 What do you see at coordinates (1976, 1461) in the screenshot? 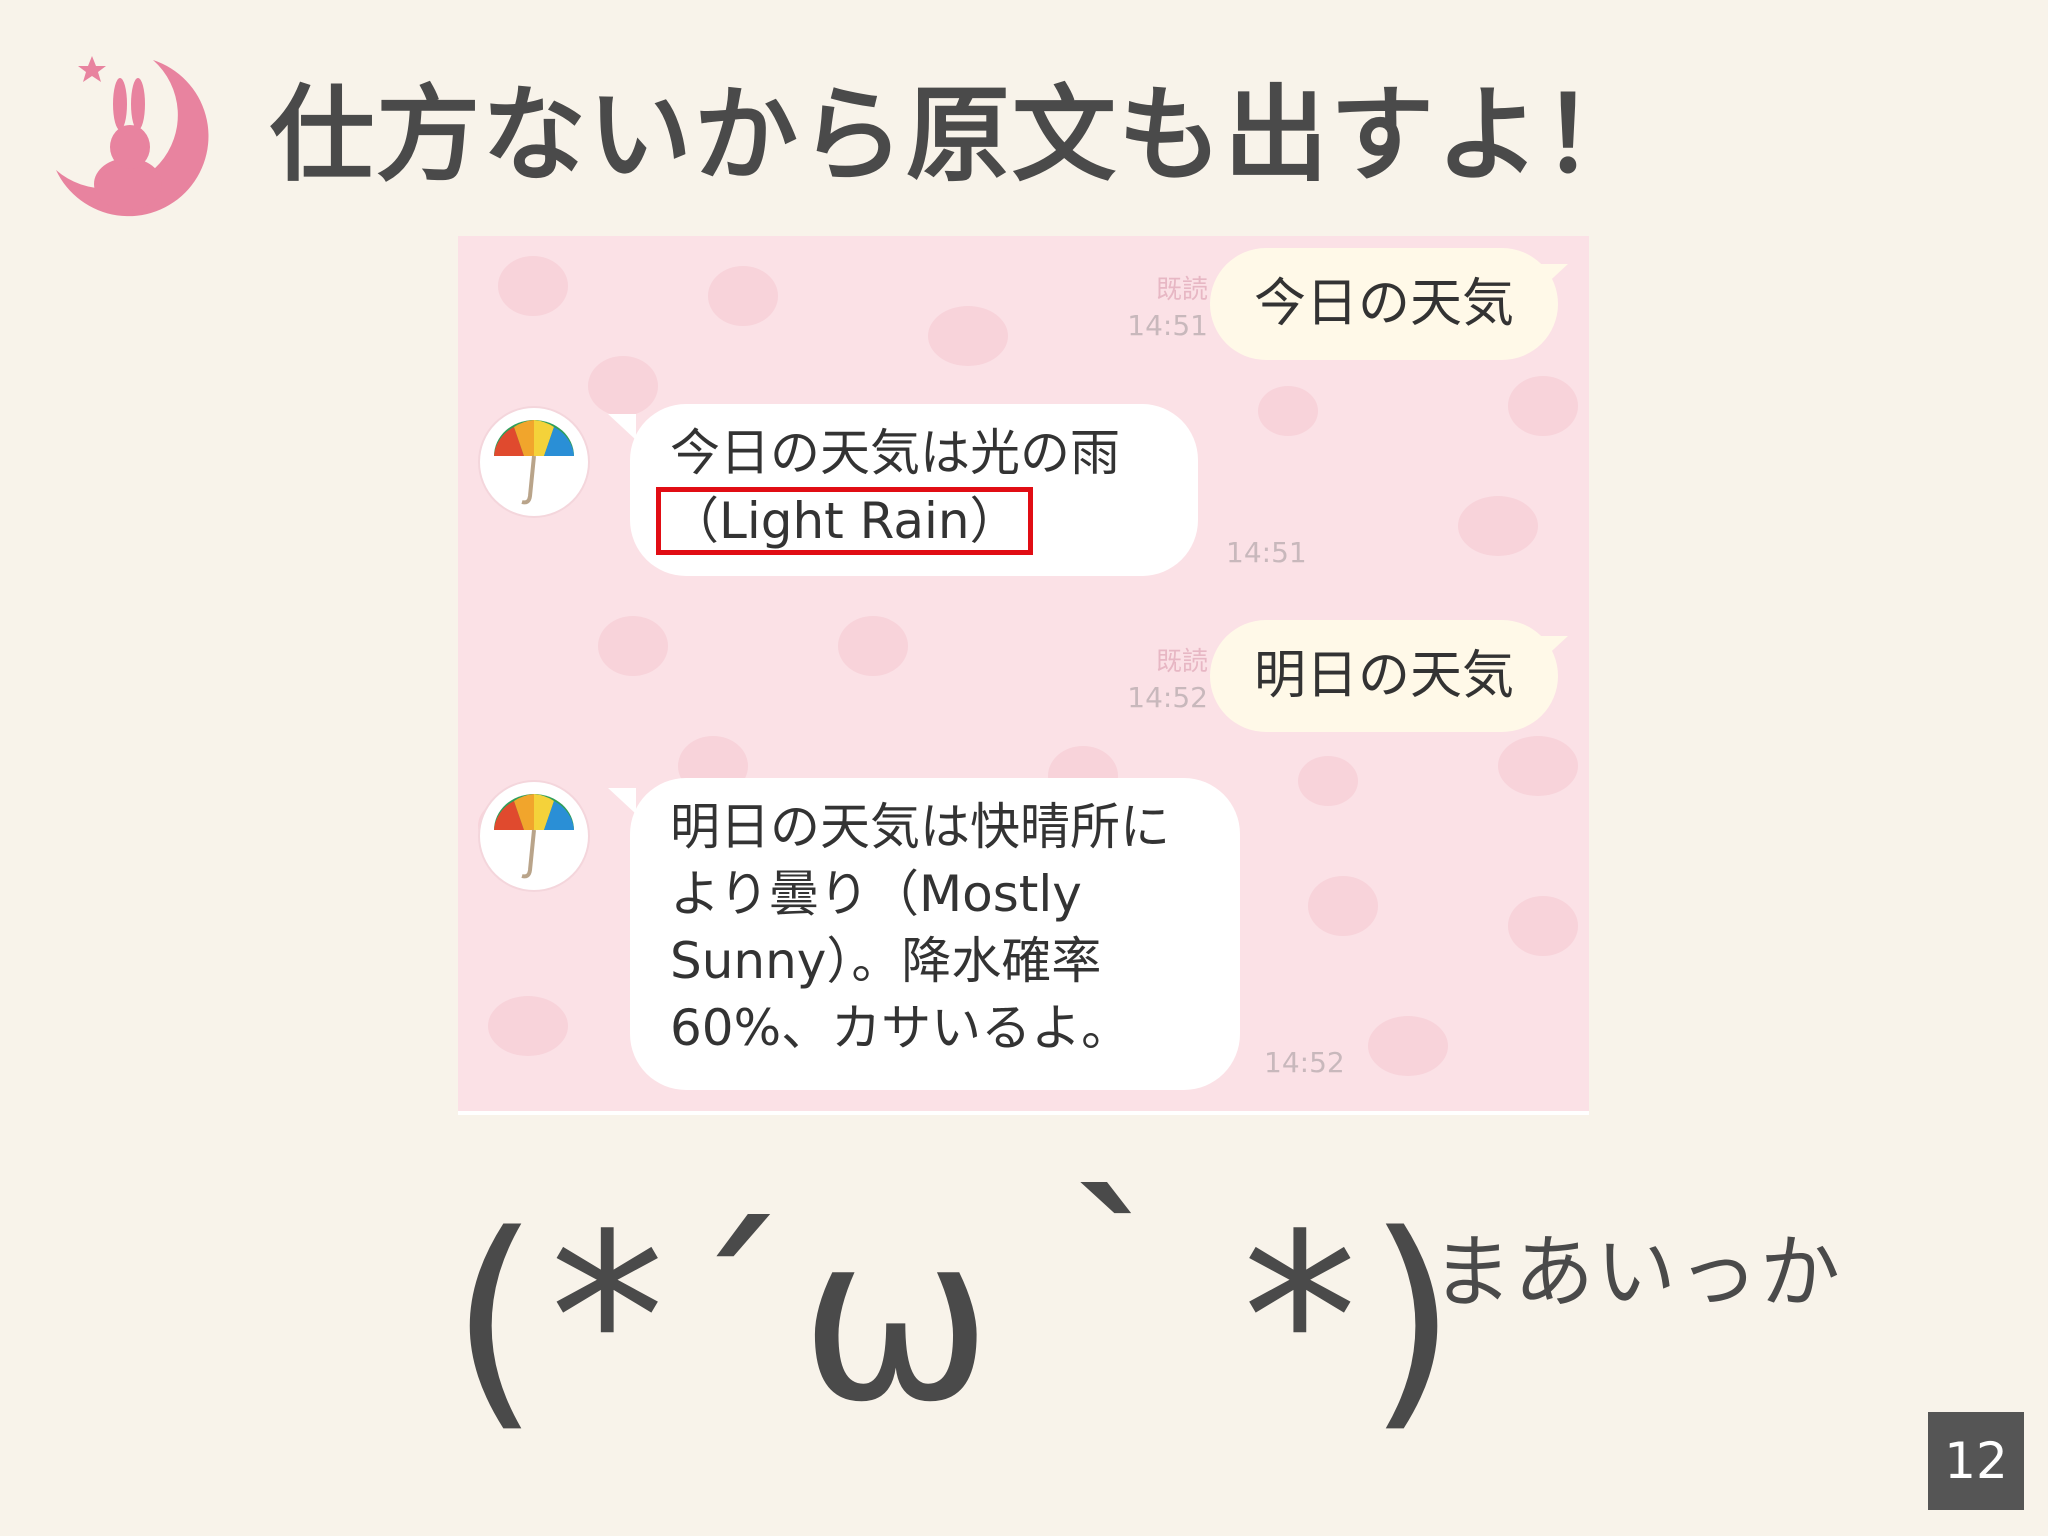
I see `page-number: 12` at bounding box center [1976, 1461].